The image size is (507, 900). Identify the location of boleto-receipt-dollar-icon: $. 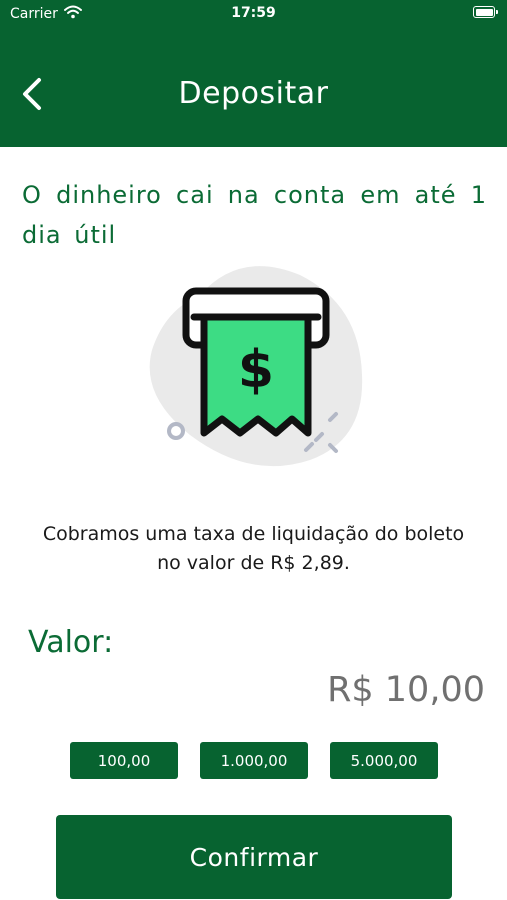
(260, 365).